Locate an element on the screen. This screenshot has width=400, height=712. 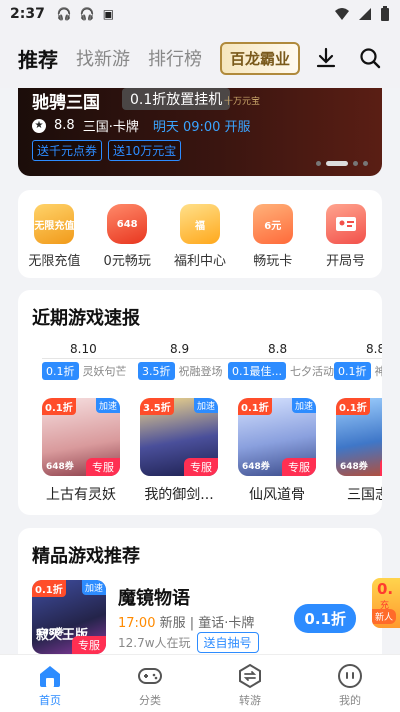
unlimited-recharge-icon: 无限充值 is located at coordinates (54, 224).